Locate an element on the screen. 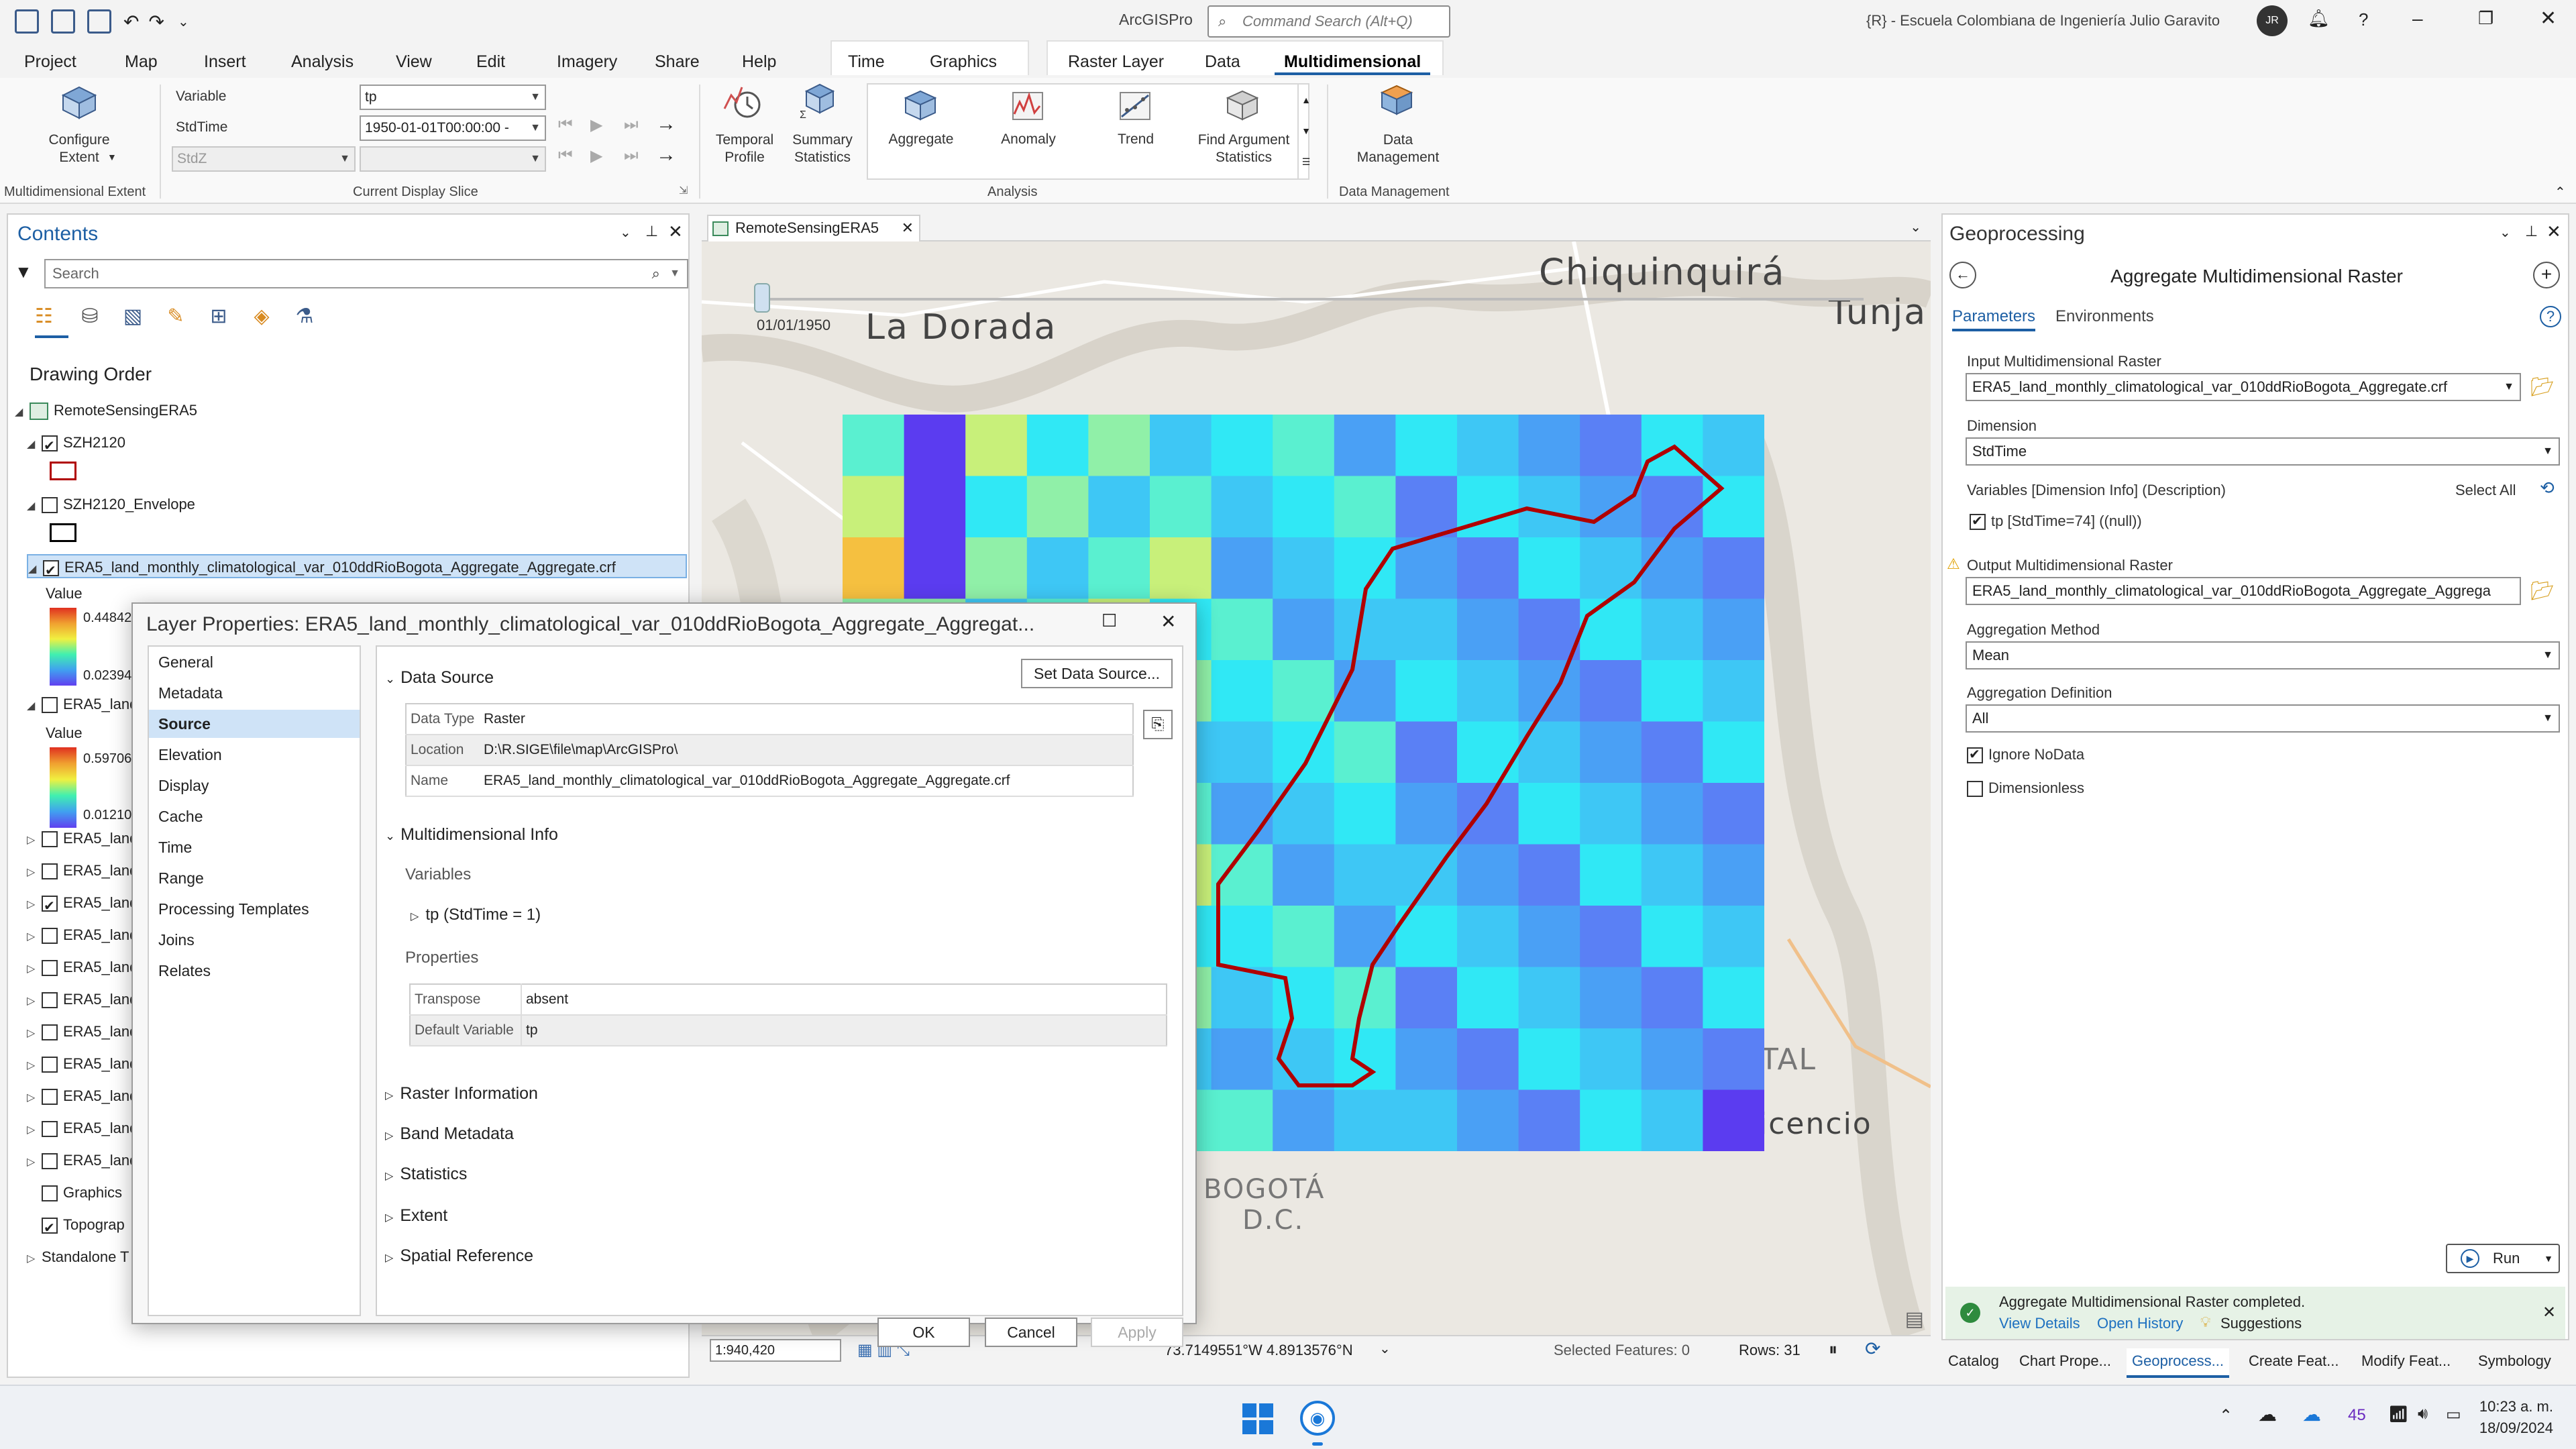  command-search-input: ⌕ Command Search (Alt+Q) is located at coordinates (1329, 21).